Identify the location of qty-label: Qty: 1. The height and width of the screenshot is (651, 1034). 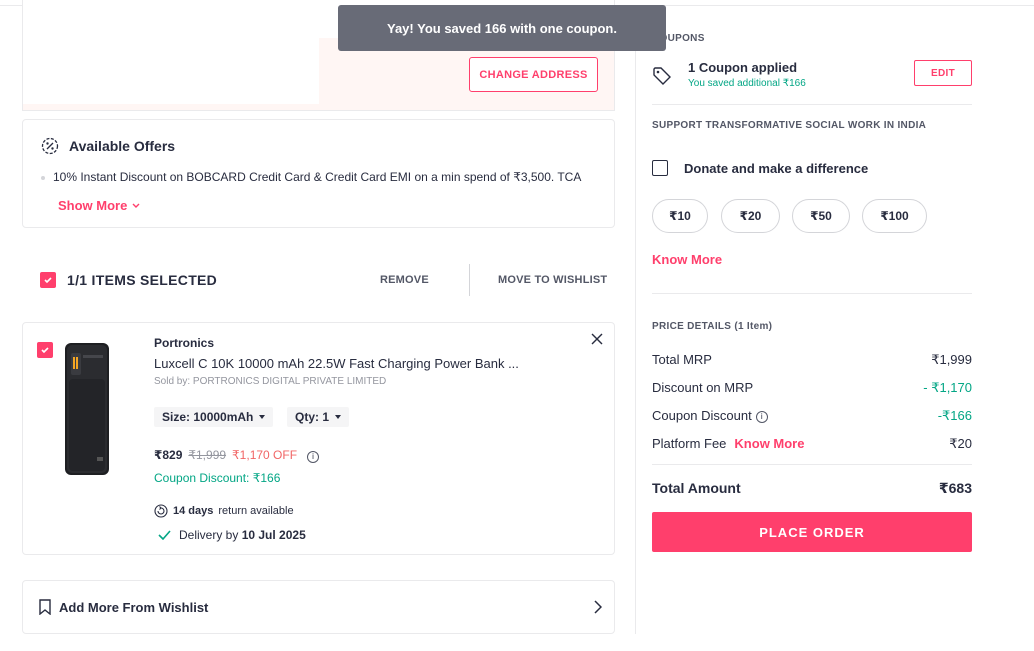
(312, 417).